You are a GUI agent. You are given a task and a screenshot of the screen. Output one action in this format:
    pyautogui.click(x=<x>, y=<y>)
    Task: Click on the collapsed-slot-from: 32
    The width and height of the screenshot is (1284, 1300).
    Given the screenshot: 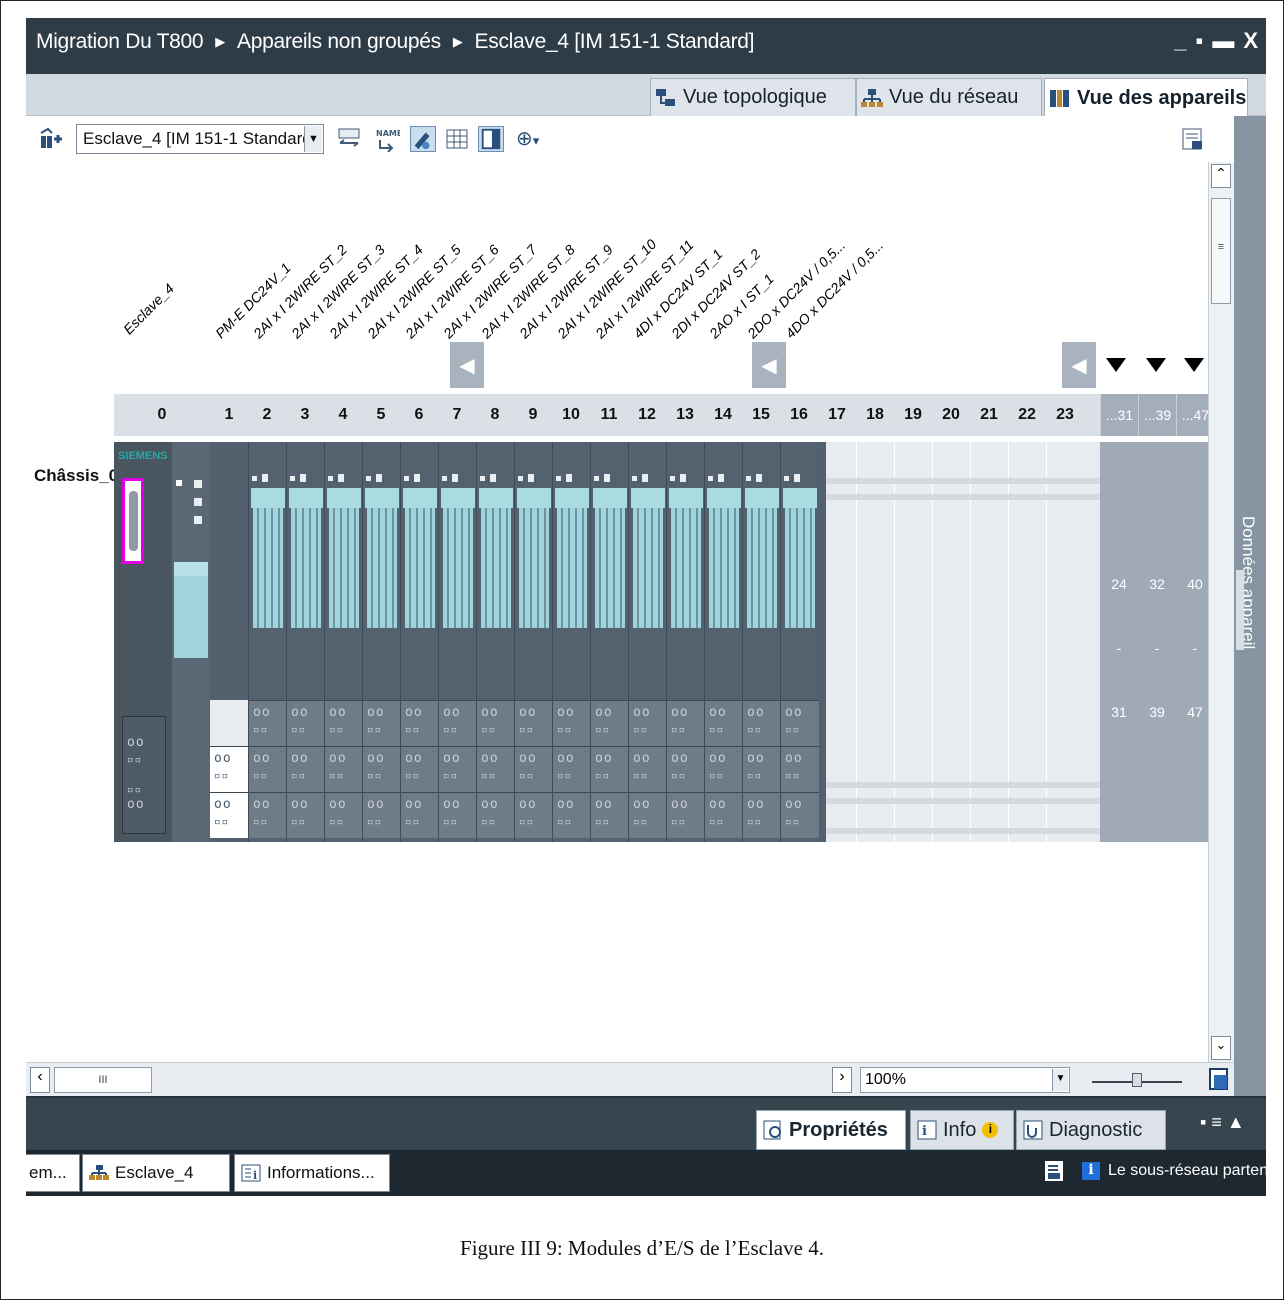 What is the action you would take?
    pyautogui.click(x=1157, y=584)
    